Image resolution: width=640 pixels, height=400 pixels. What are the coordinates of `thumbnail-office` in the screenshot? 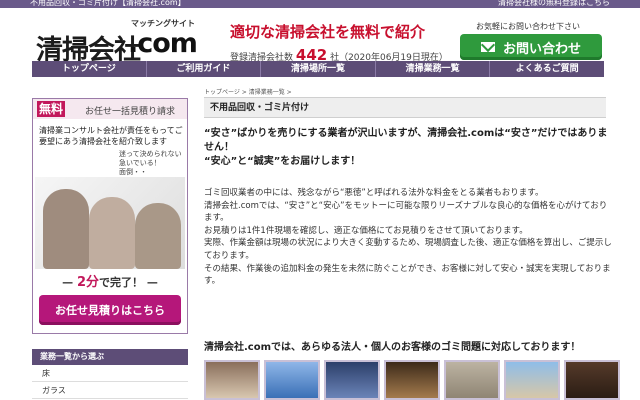 It's located at (352, 380).